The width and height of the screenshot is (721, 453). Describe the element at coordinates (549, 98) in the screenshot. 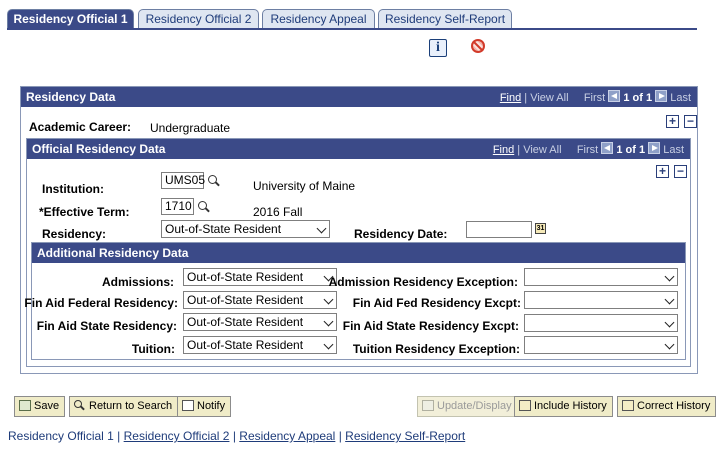

I see `view-all-link: View All` at that location.